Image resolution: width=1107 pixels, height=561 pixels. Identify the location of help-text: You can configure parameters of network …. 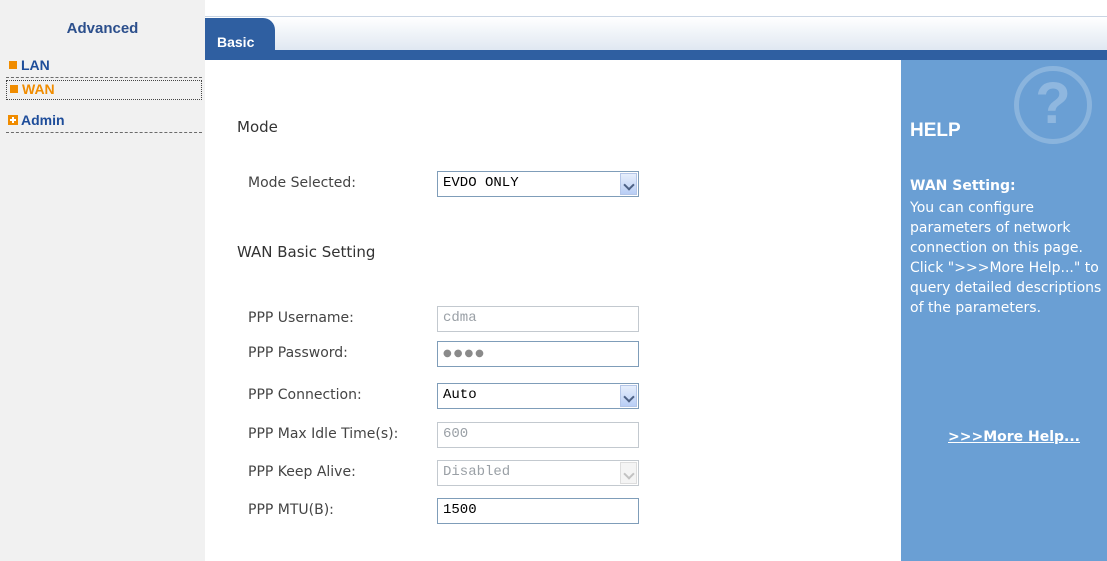
(1006, 258).